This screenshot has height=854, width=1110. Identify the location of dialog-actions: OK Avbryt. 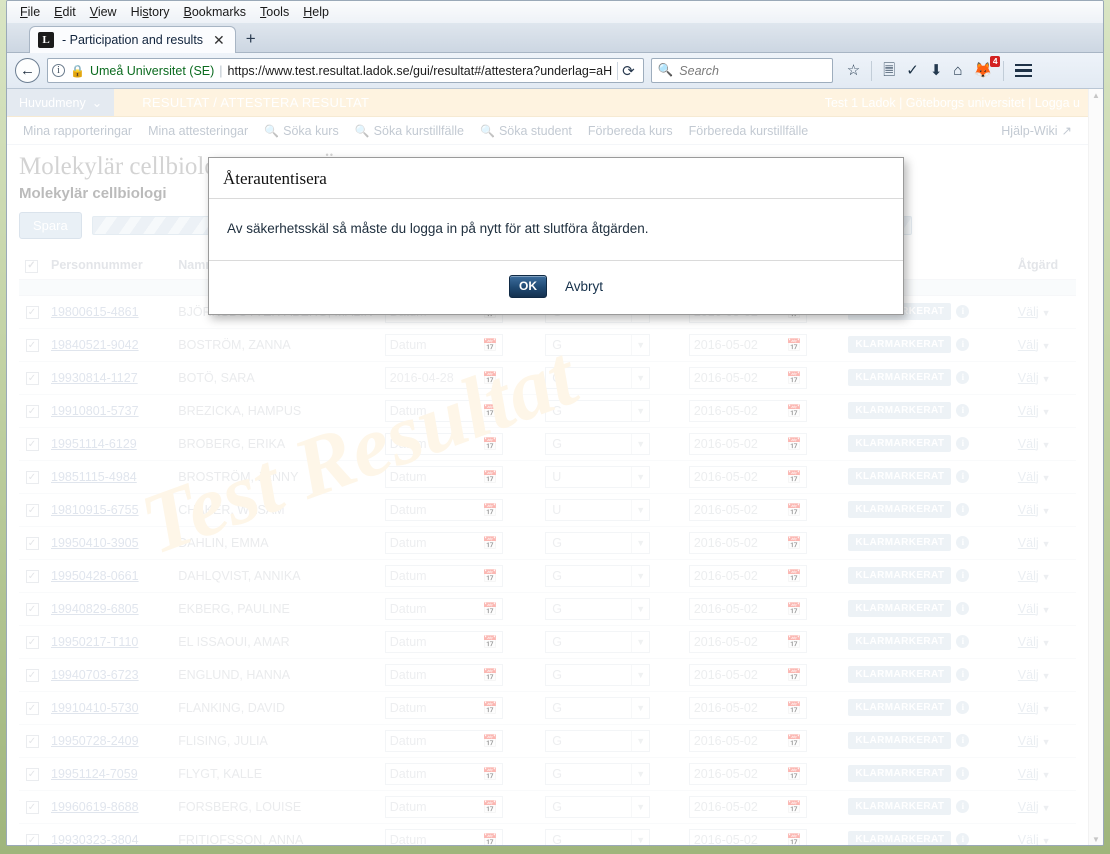
(556, 287).